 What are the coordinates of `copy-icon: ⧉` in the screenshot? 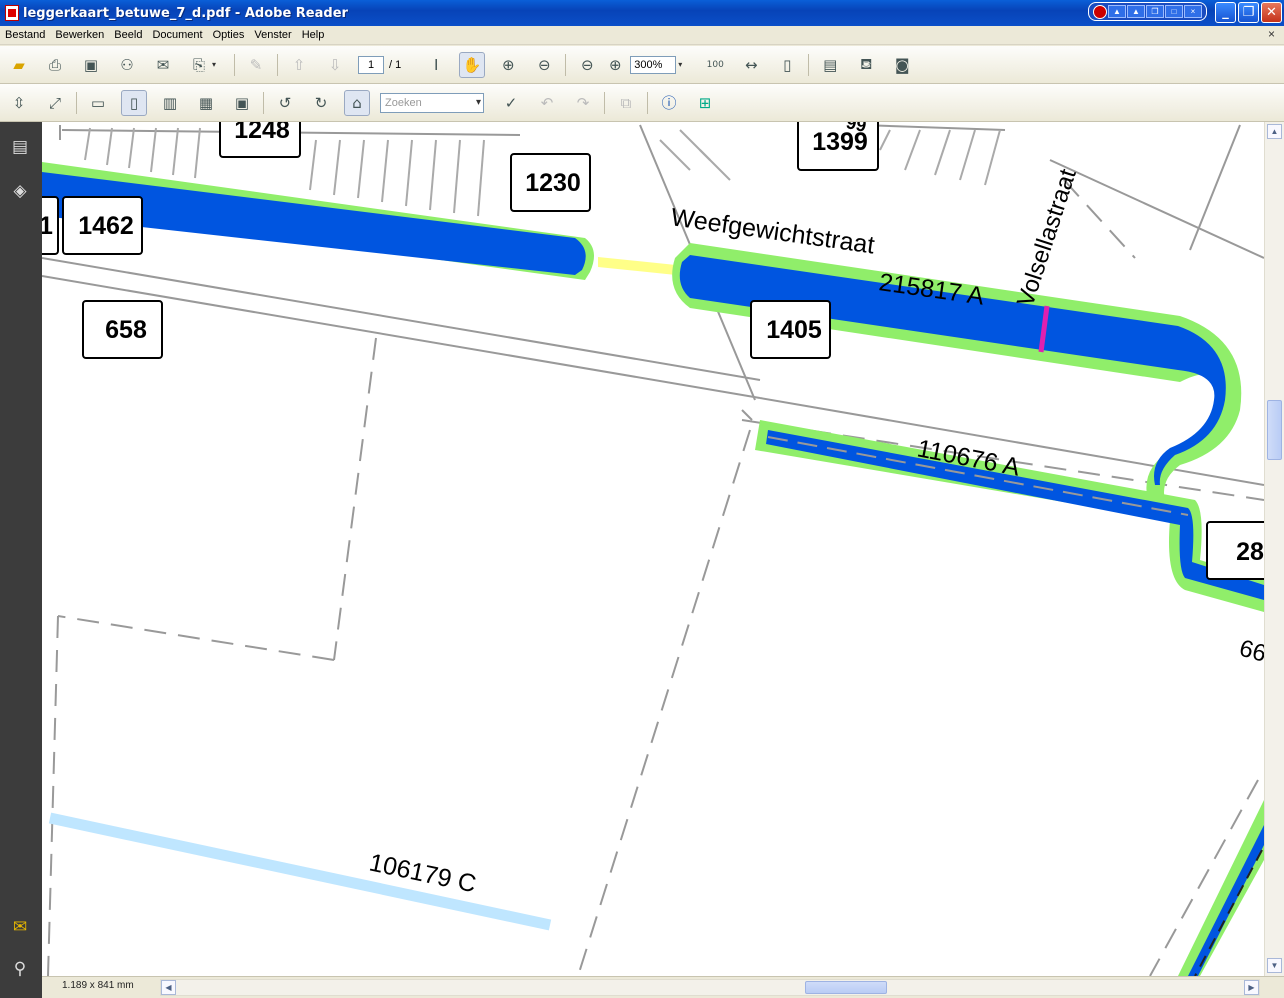 It's located at (626, 103).